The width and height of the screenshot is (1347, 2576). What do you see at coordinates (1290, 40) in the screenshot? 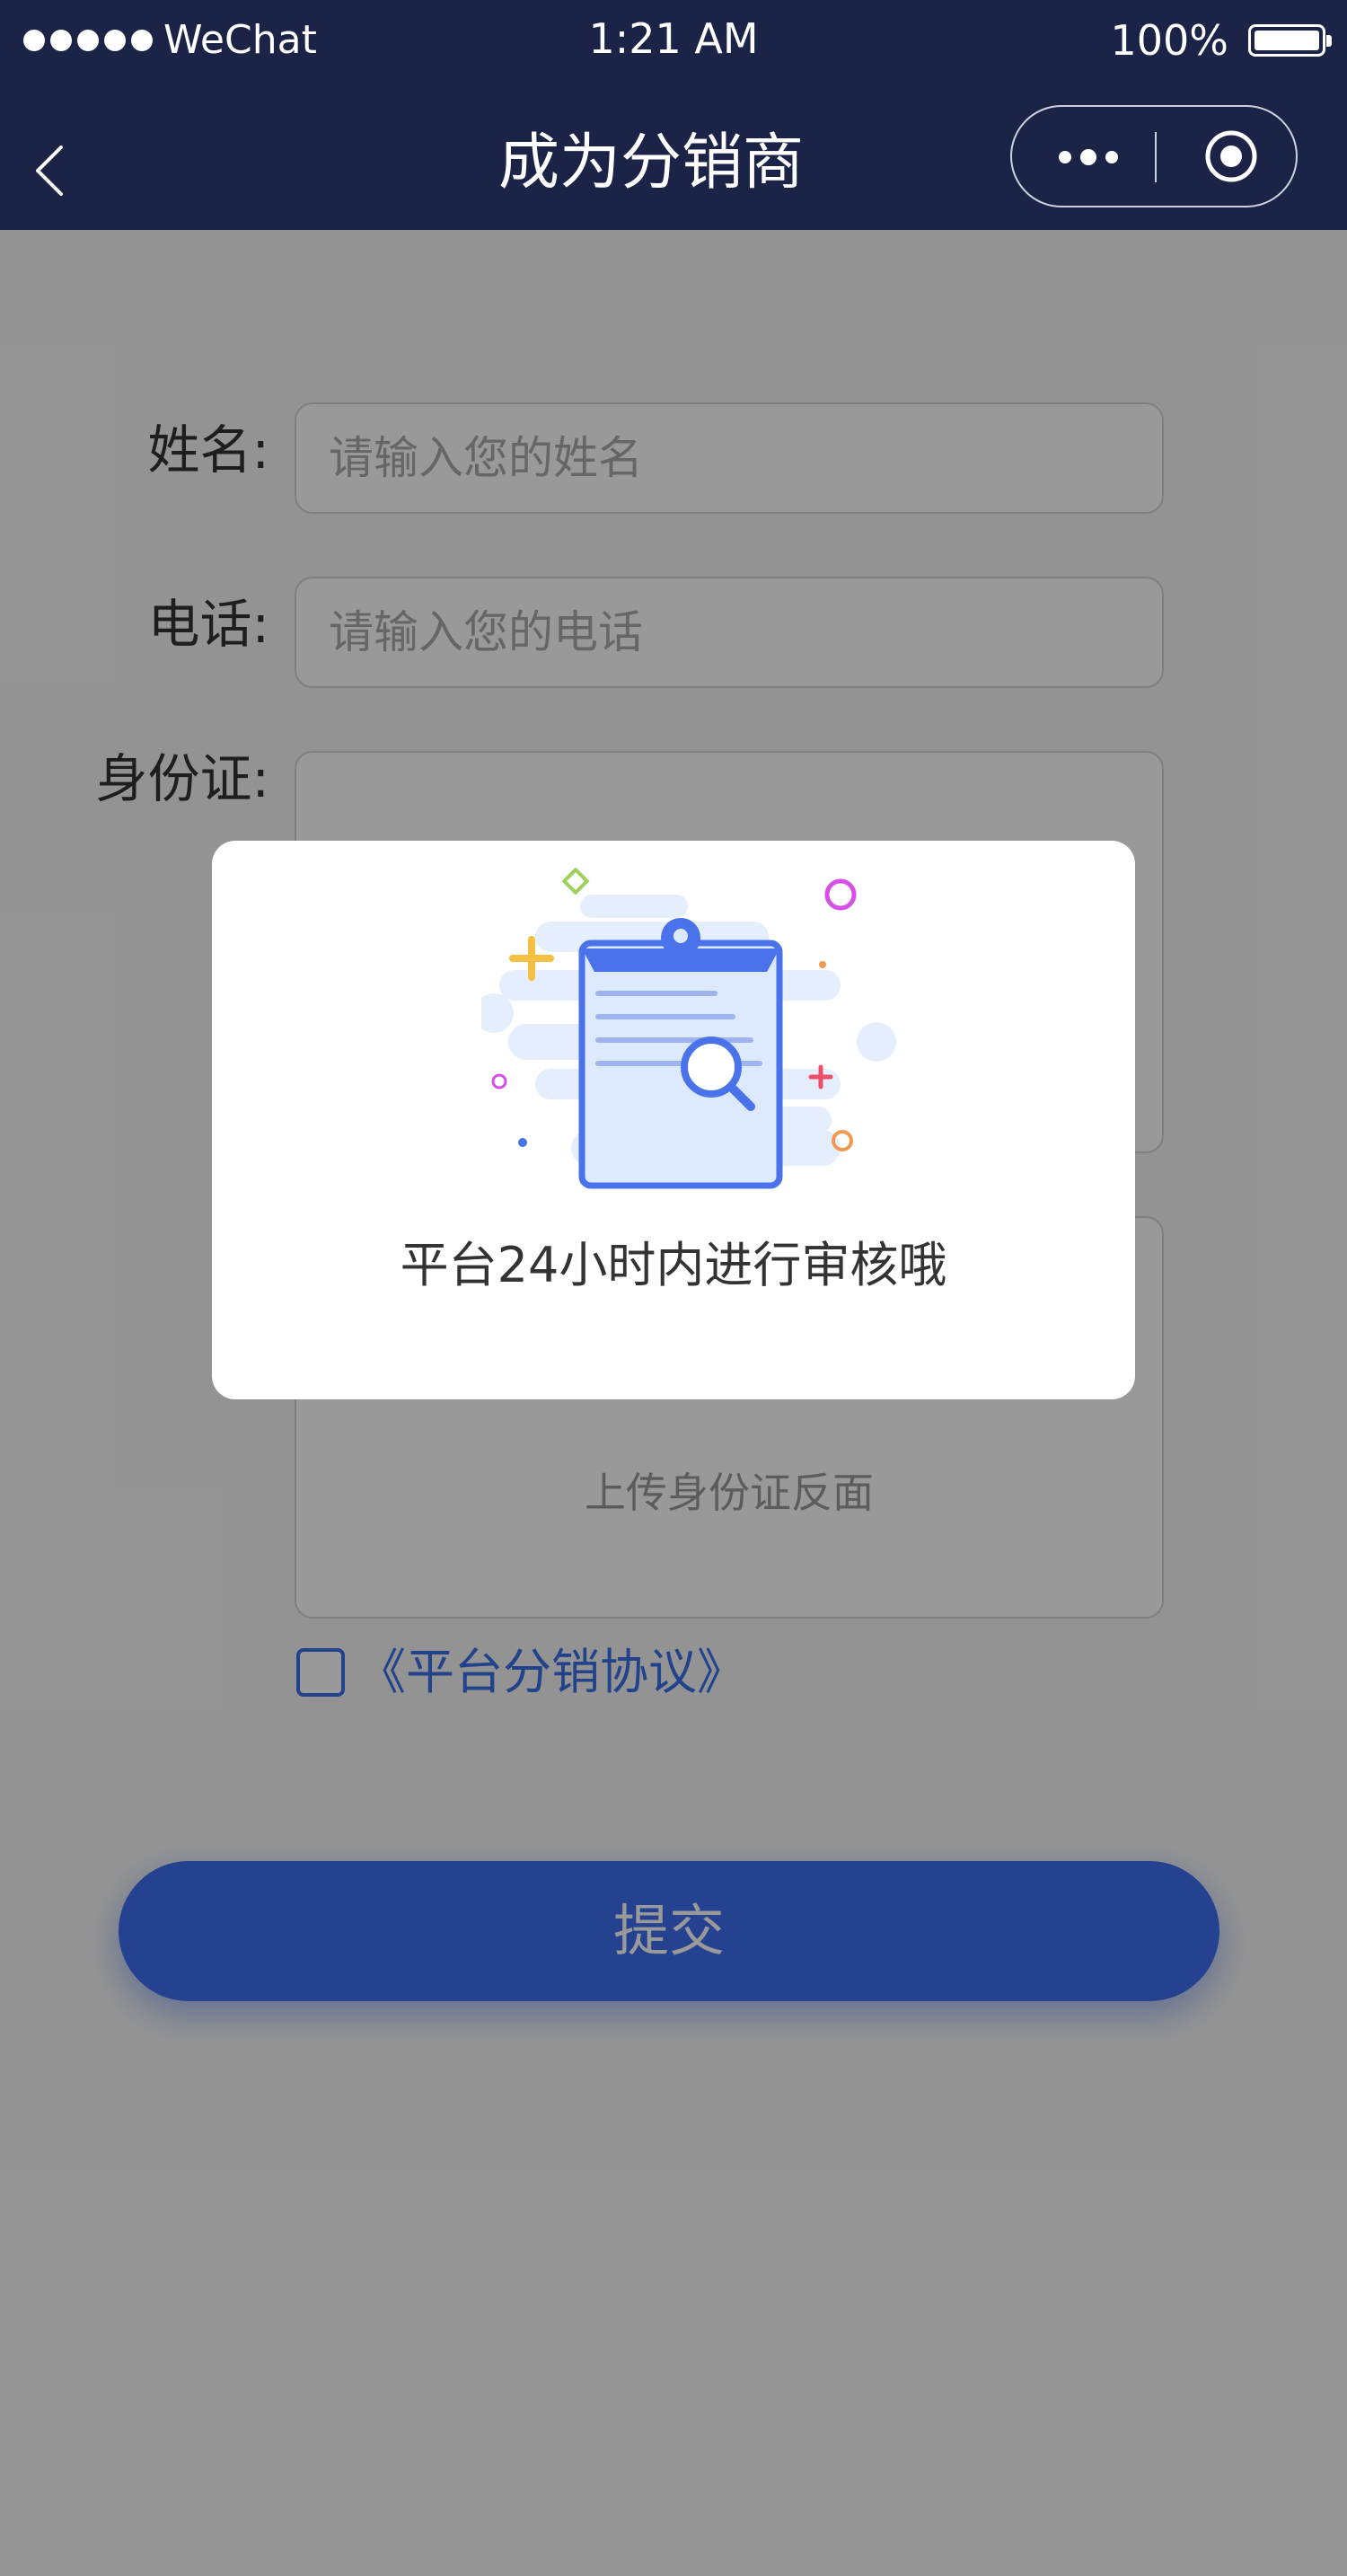
I see `battery-icon` at bounding box center [1290, 40].